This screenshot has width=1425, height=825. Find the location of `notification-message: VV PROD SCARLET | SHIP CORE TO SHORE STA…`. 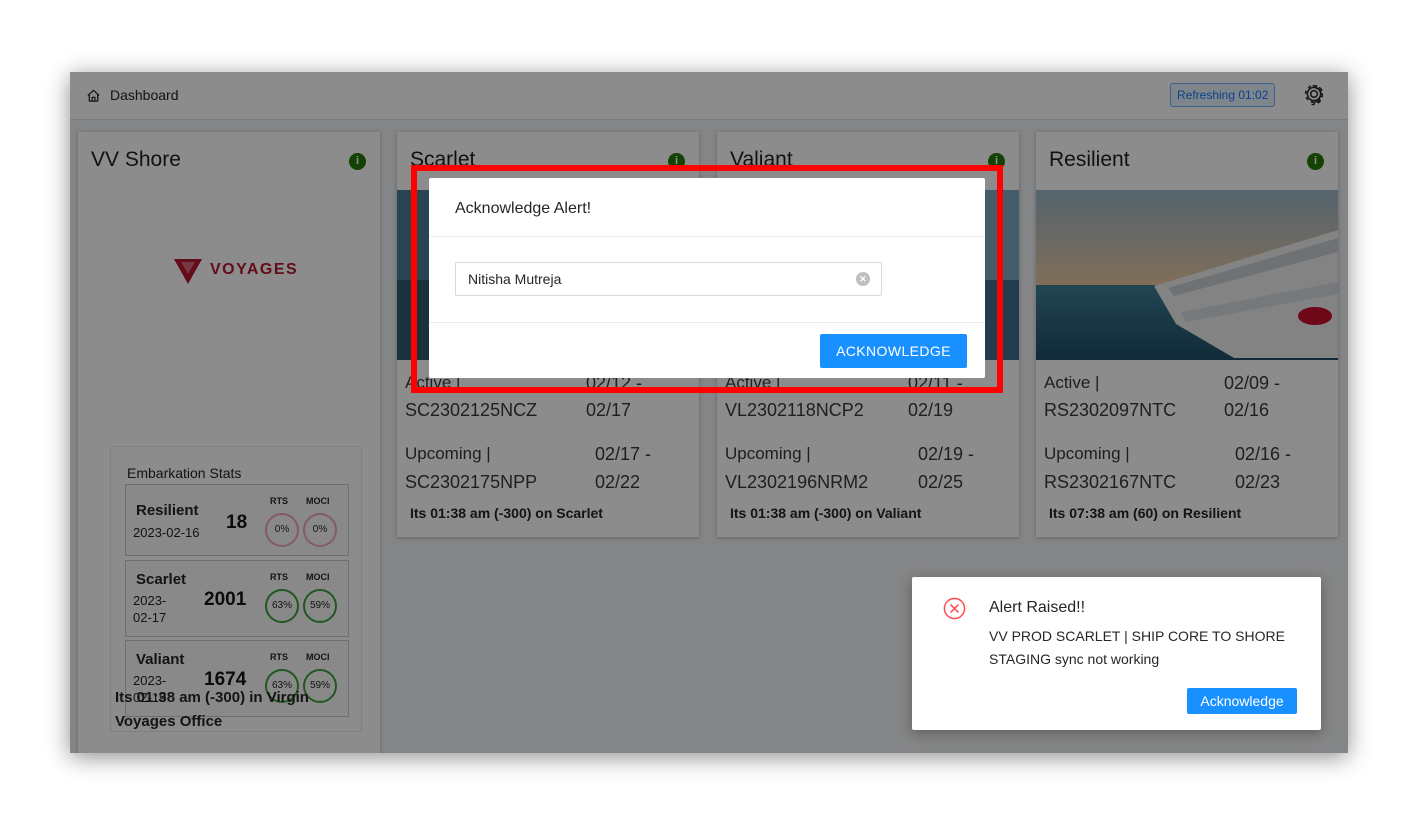

notification-message: VV PROD SCARLET | SHIP CORE TO SHORE STA… is located at coordinates (1137, 647).